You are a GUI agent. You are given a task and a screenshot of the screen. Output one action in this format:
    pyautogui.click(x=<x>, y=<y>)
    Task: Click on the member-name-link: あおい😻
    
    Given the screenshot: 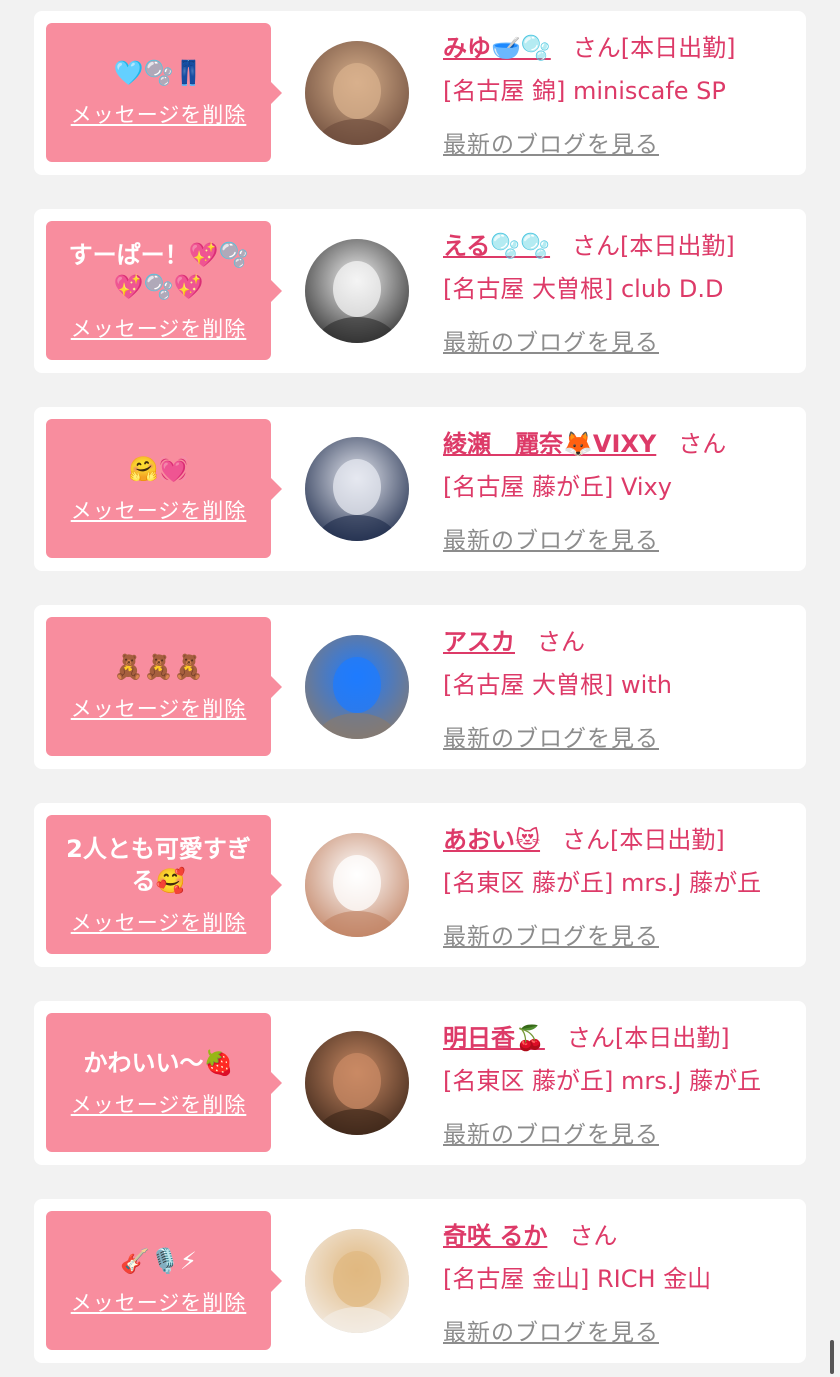 What is the action you would take?
    pyautogui.click(x=491, y=840)
    